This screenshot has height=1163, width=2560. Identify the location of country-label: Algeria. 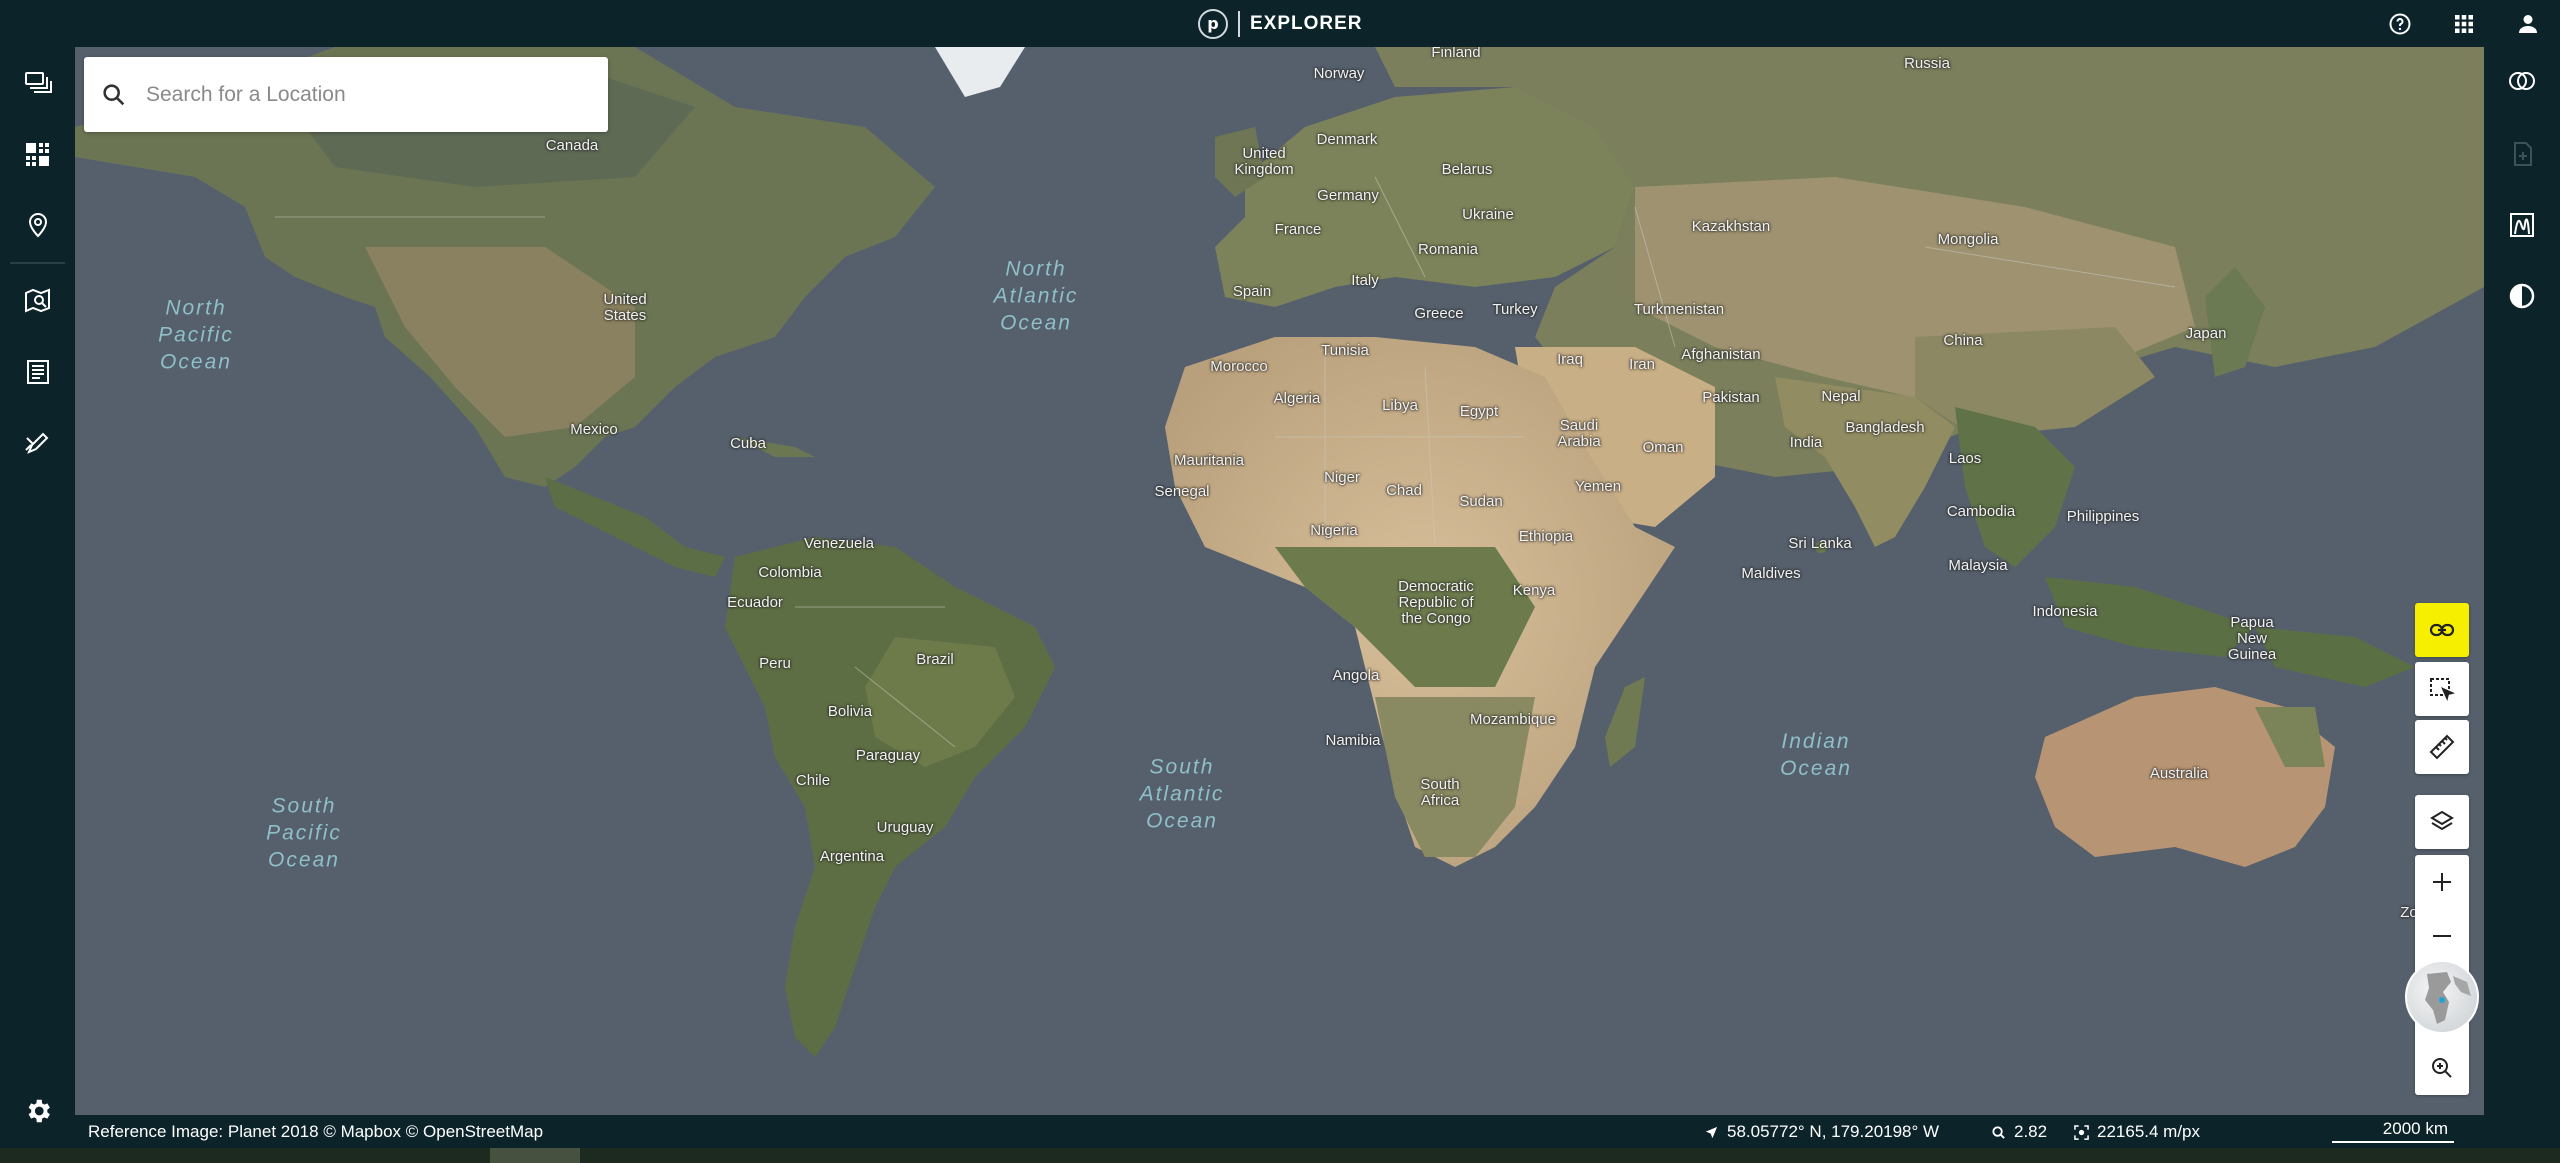
(1297, 398).